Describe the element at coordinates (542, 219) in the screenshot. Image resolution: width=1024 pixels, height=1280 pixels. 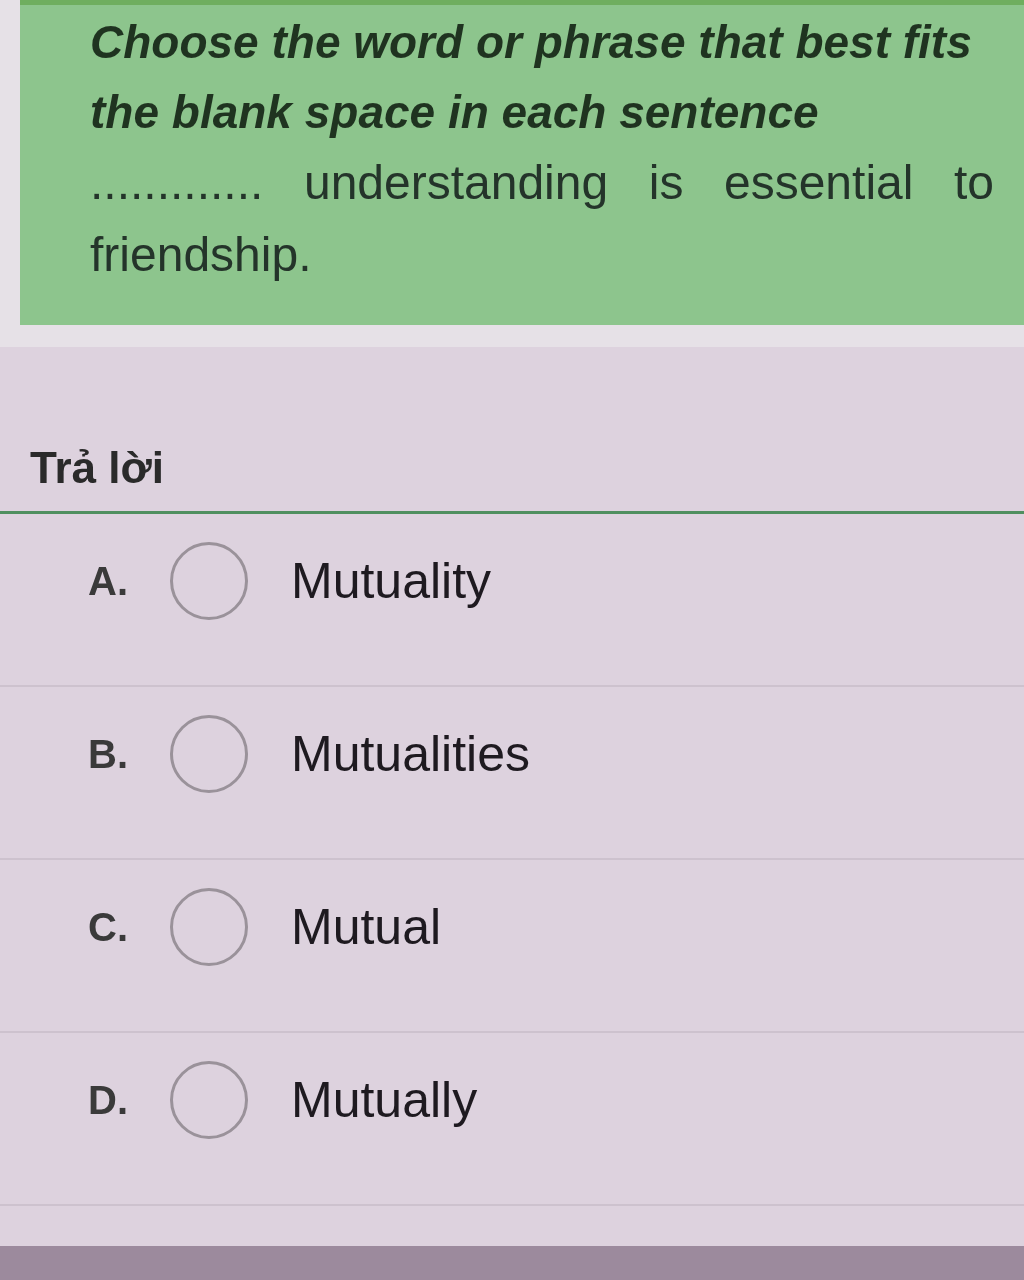
I see `question-sentence: ............. understanding is essential to friendship.` at that location.